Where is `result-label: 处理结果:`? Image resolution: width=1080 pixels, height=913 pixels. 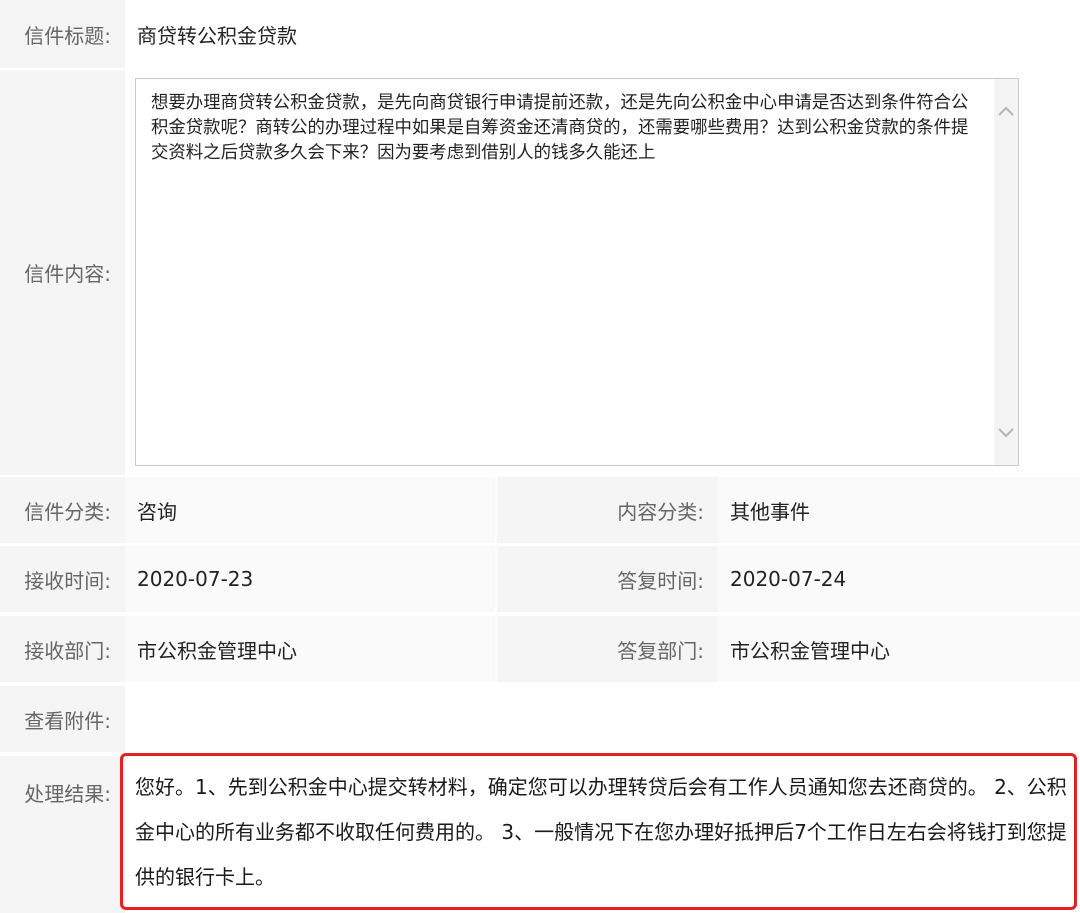
result-label: 处理结果: is located at coordinates (62, 834).